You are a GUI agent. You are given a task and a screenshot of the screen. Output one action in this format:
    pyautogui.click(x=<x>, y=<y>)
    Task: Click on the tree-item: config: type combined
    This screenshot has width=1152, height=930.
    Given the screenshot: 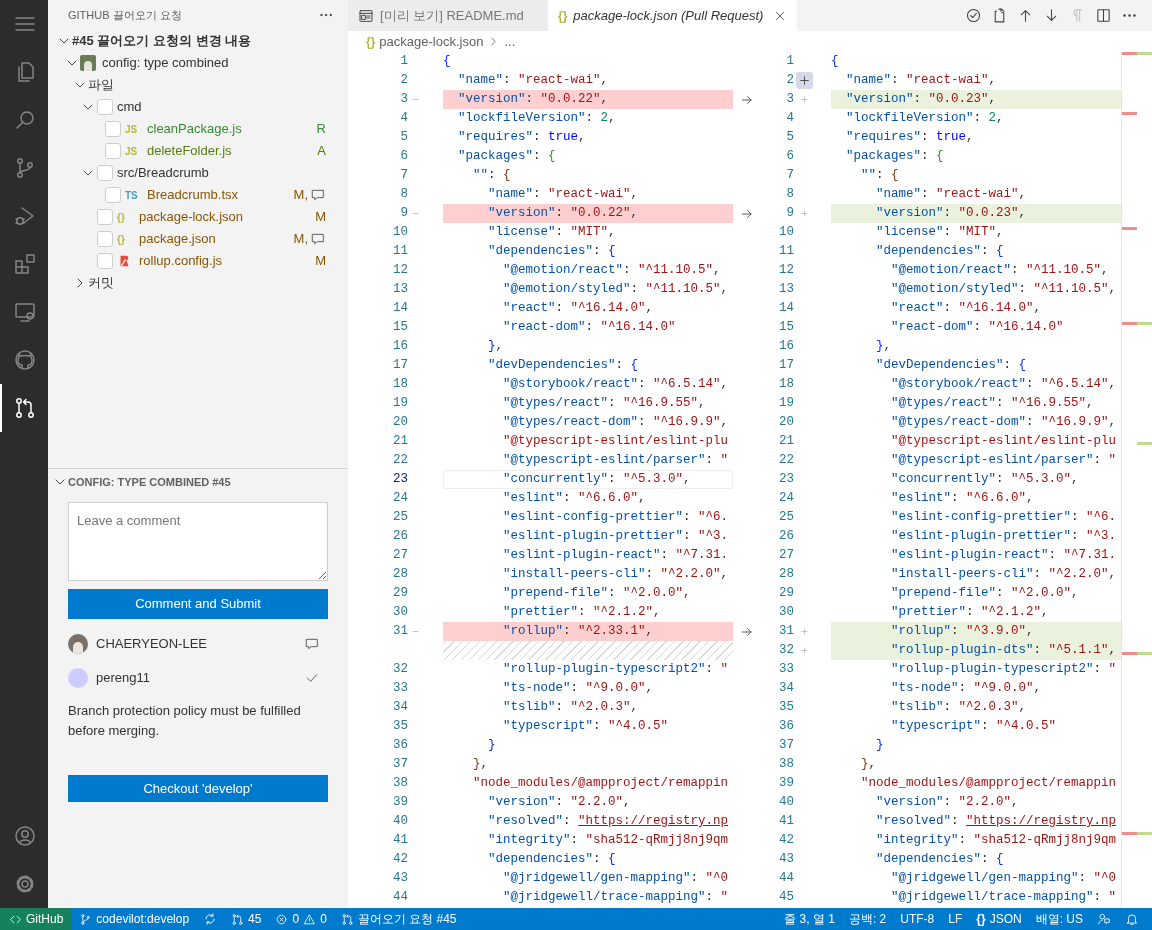 What is the action you would take?
    pyautogui.click(x=198, y=63)
    